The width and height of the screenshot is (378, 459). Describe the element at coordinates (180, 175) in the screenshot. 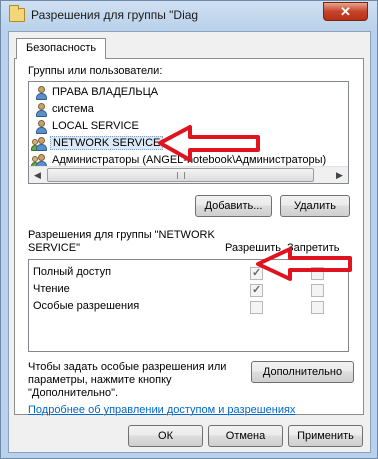

I see `scroll-thumb` at that location.